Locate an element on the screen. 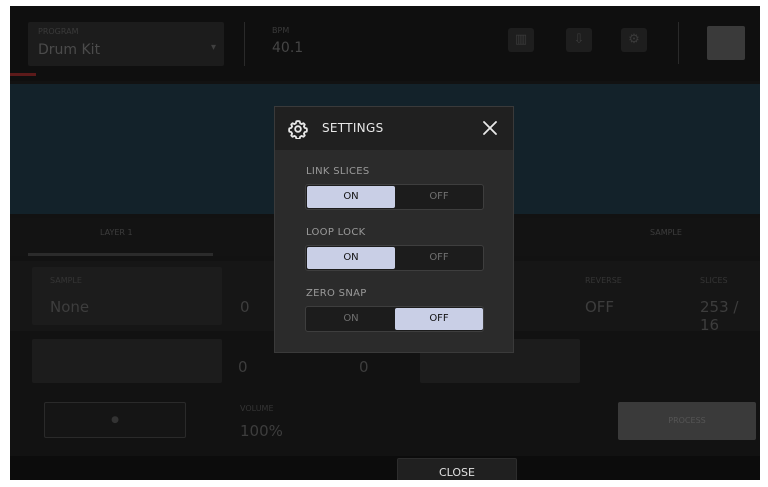 This screenshot has height=487, width=768. dialog-header: SETTINGS is located at coordinates (394, 128).